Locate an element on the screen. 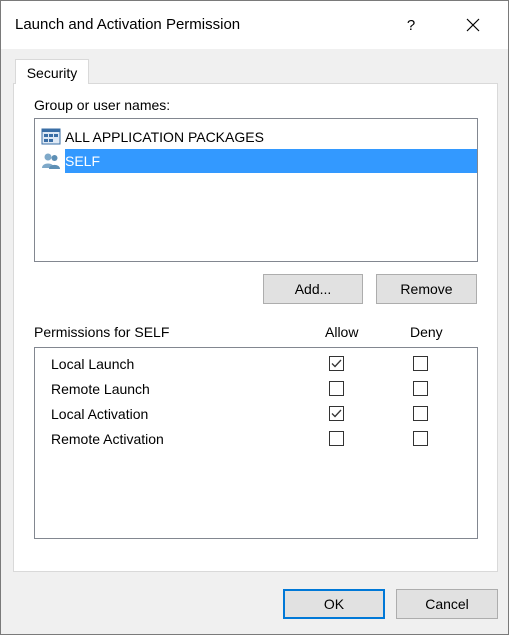  cancel-button: Cancel is located at coordinates (447, 604).